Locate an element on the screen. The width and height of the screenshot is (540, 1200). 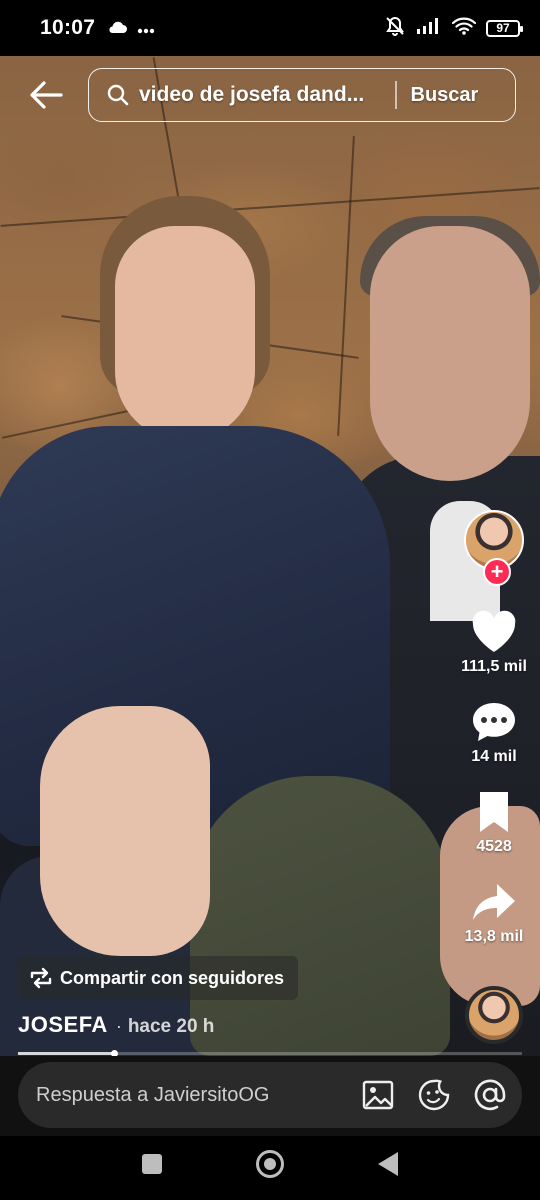
search-divider is located at coordinates (396, 95).